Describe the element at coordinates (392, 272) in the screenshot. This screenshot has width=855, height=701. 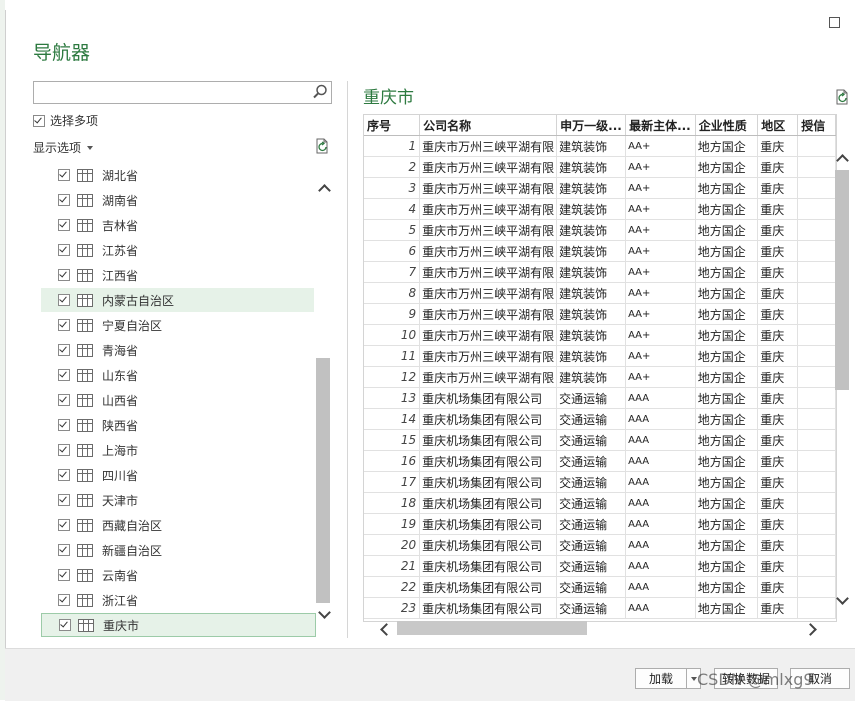
I see `table-cell: 7` at that location.